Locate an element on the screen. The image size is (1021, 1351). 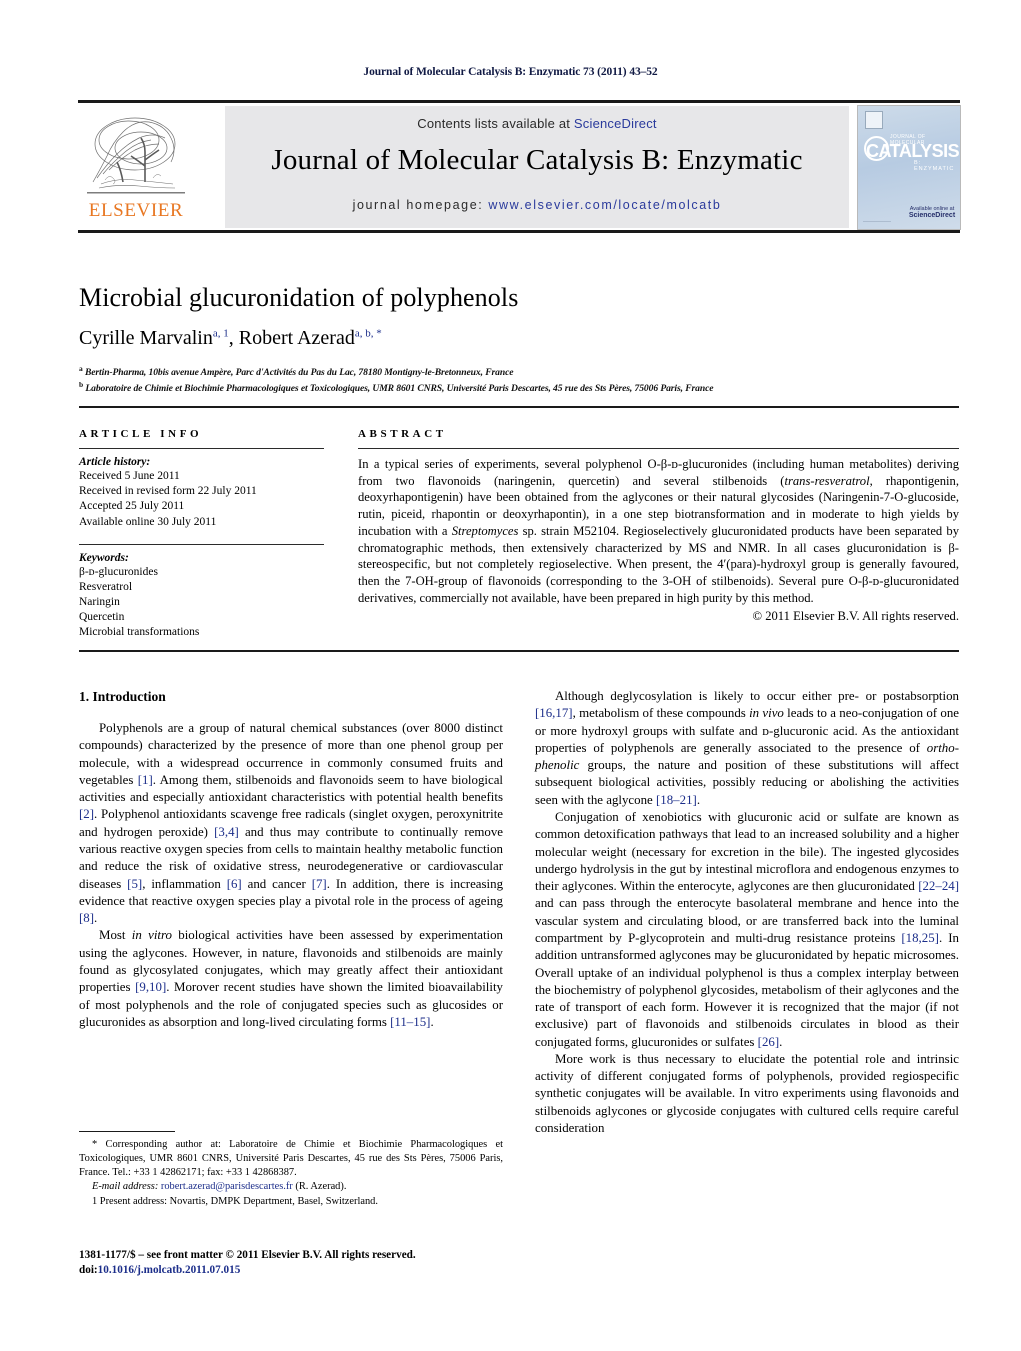
affiliation-b-marker: b is located at coordinates (81, 385).